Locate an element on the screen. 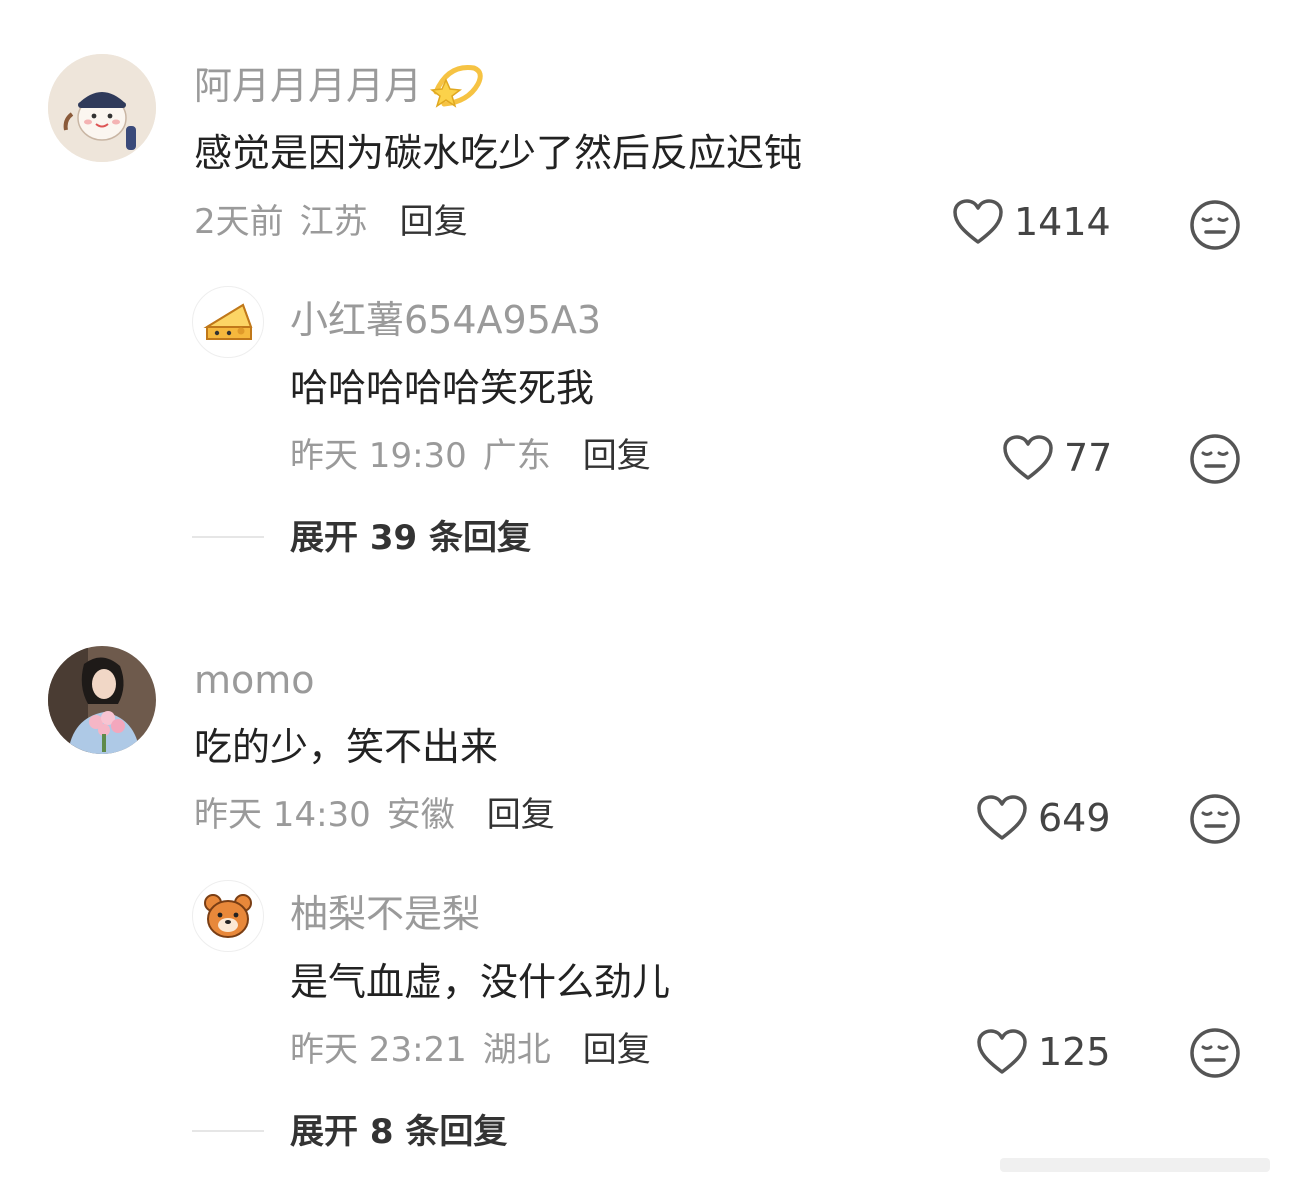  like-button: 77 is located at coordinates (1057, 458).